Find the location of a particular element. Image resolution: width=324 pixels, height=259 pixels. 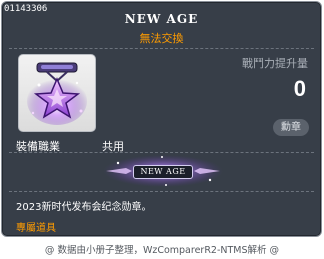

medal-icon is located at coordinates (57, 93).